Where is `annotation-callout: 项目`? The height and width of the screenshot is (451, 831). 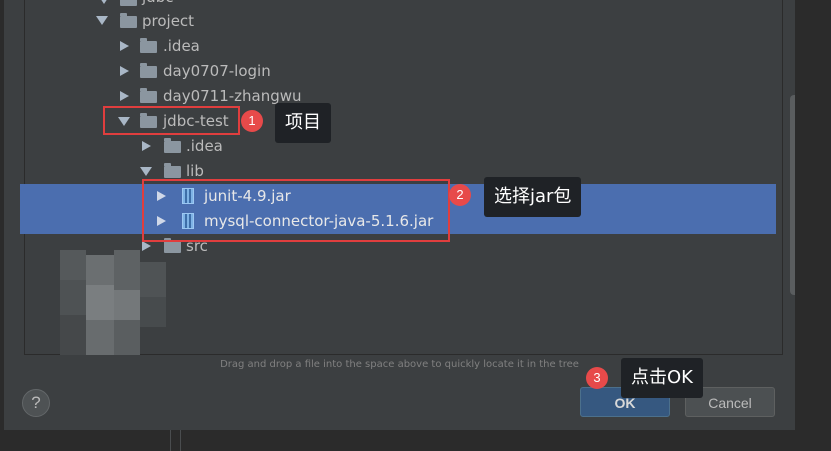 annotation-callout: 项目 is located at coordinates (303, 123).